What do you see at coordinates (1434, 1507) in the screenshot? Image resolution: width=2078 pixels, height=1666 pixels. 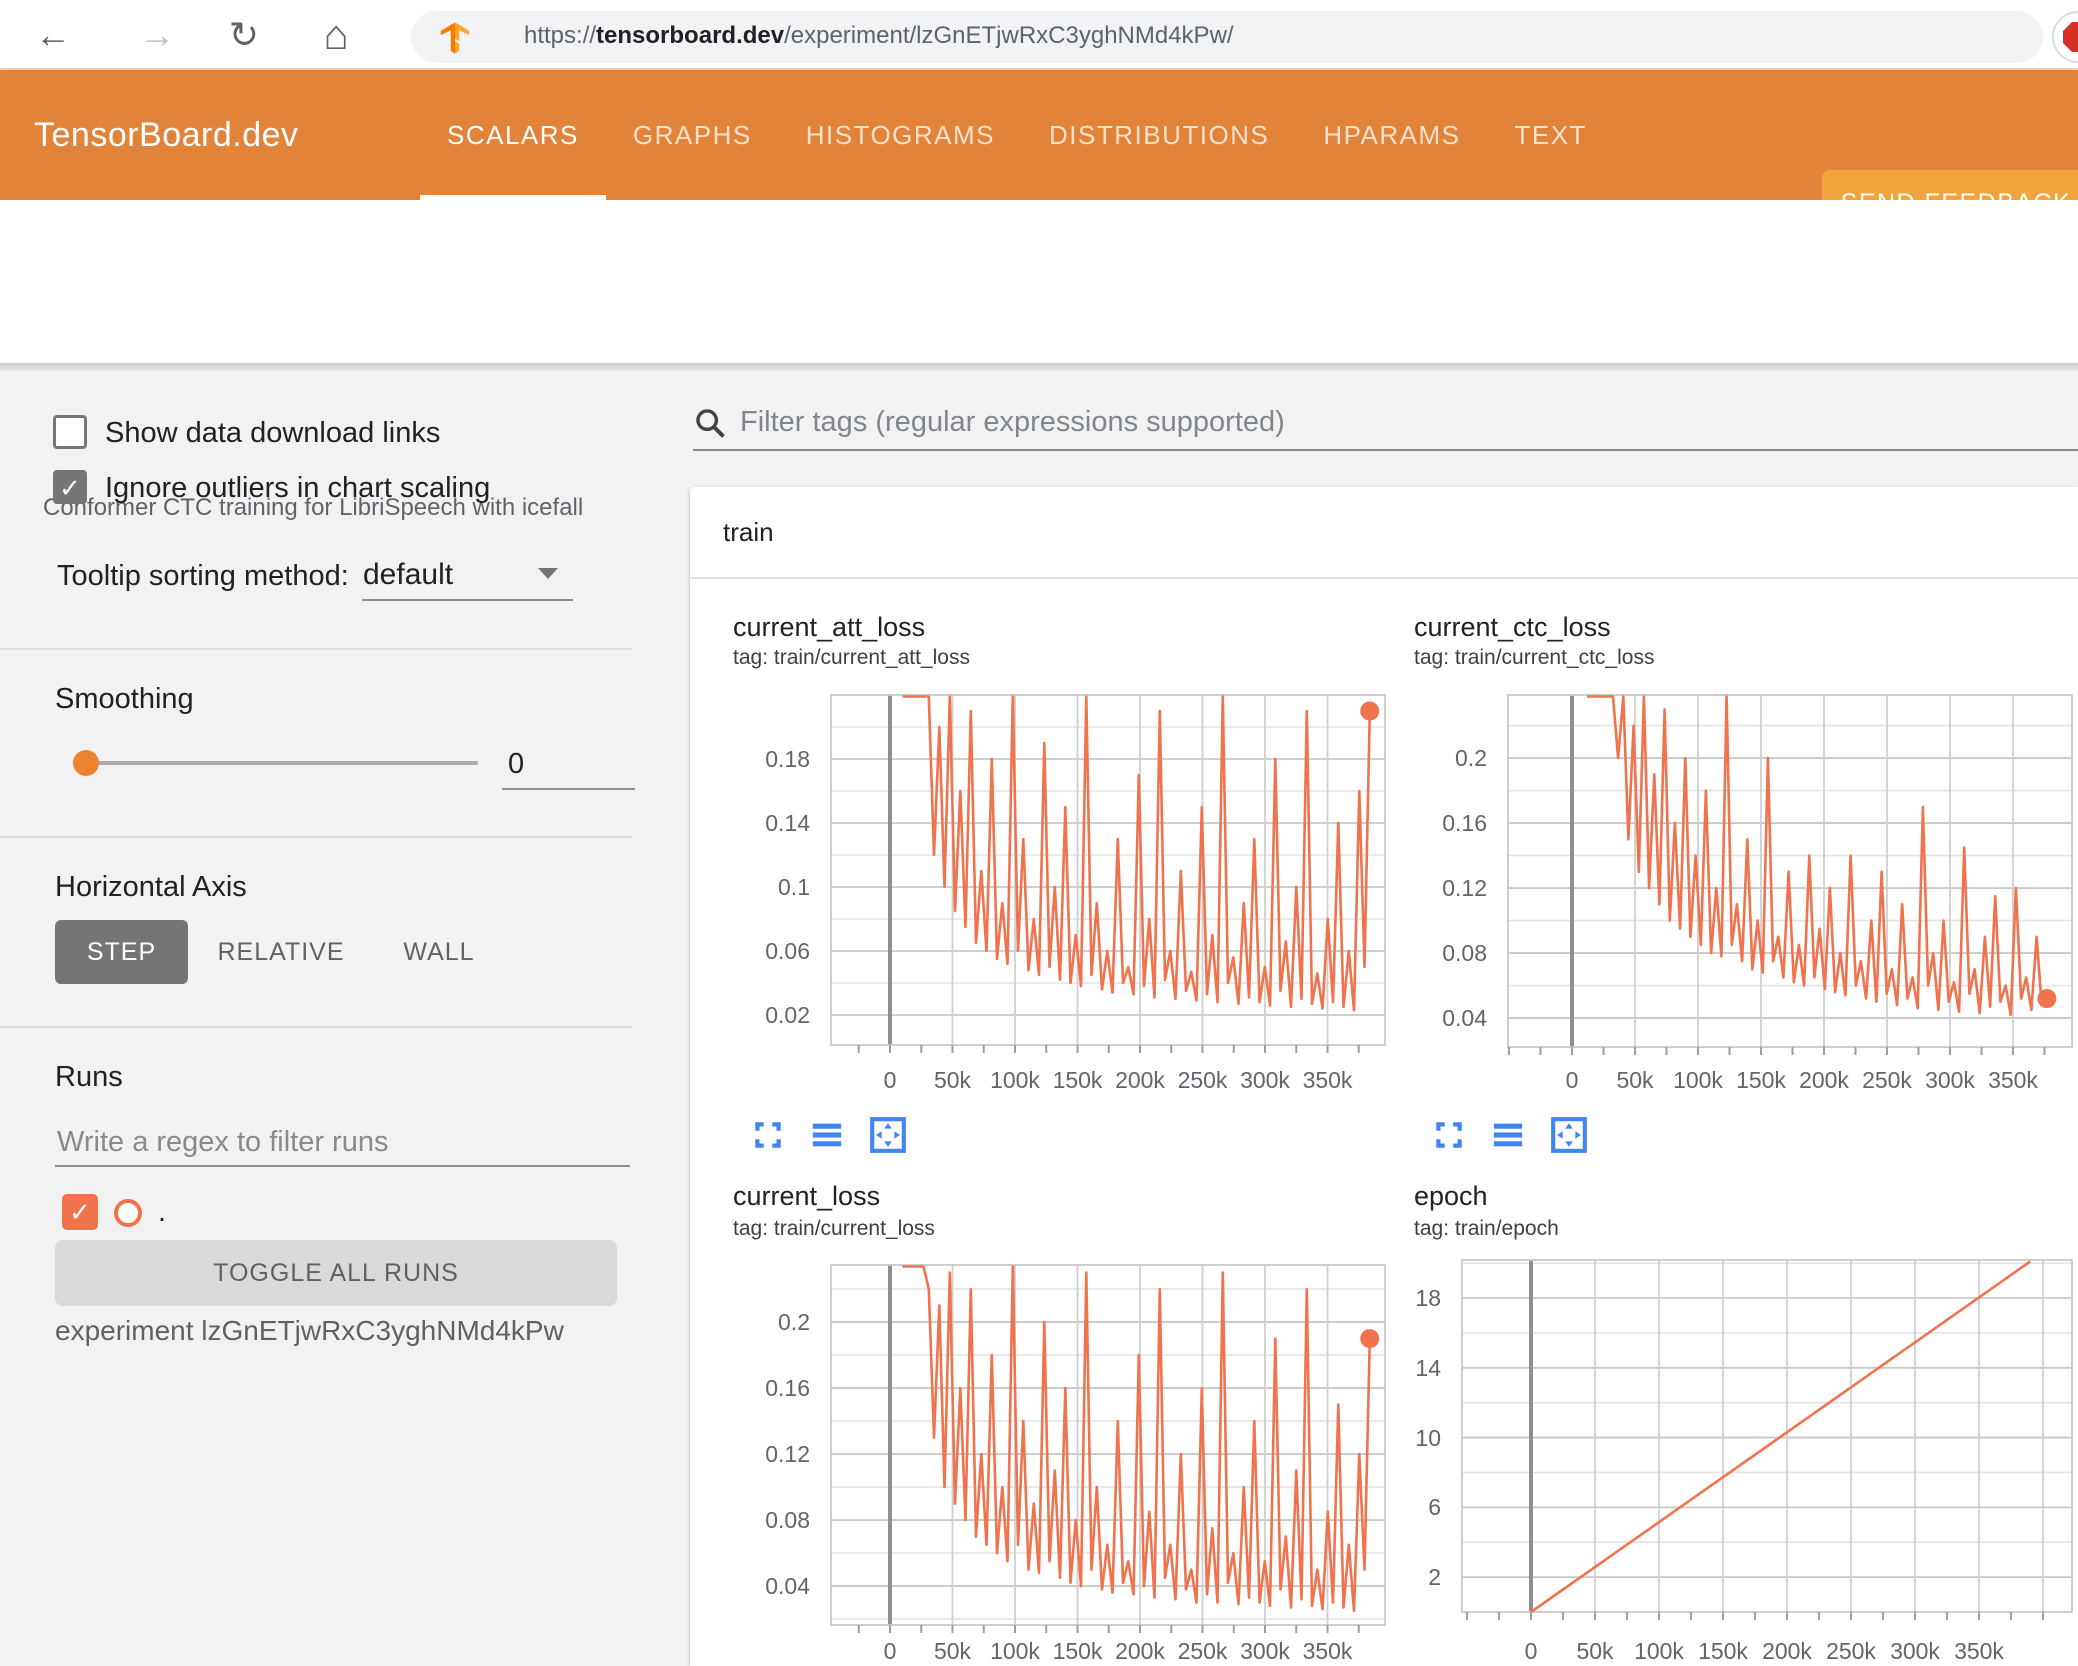 I see `y-tick-label: 6` at bounding box center [1434, 1507].